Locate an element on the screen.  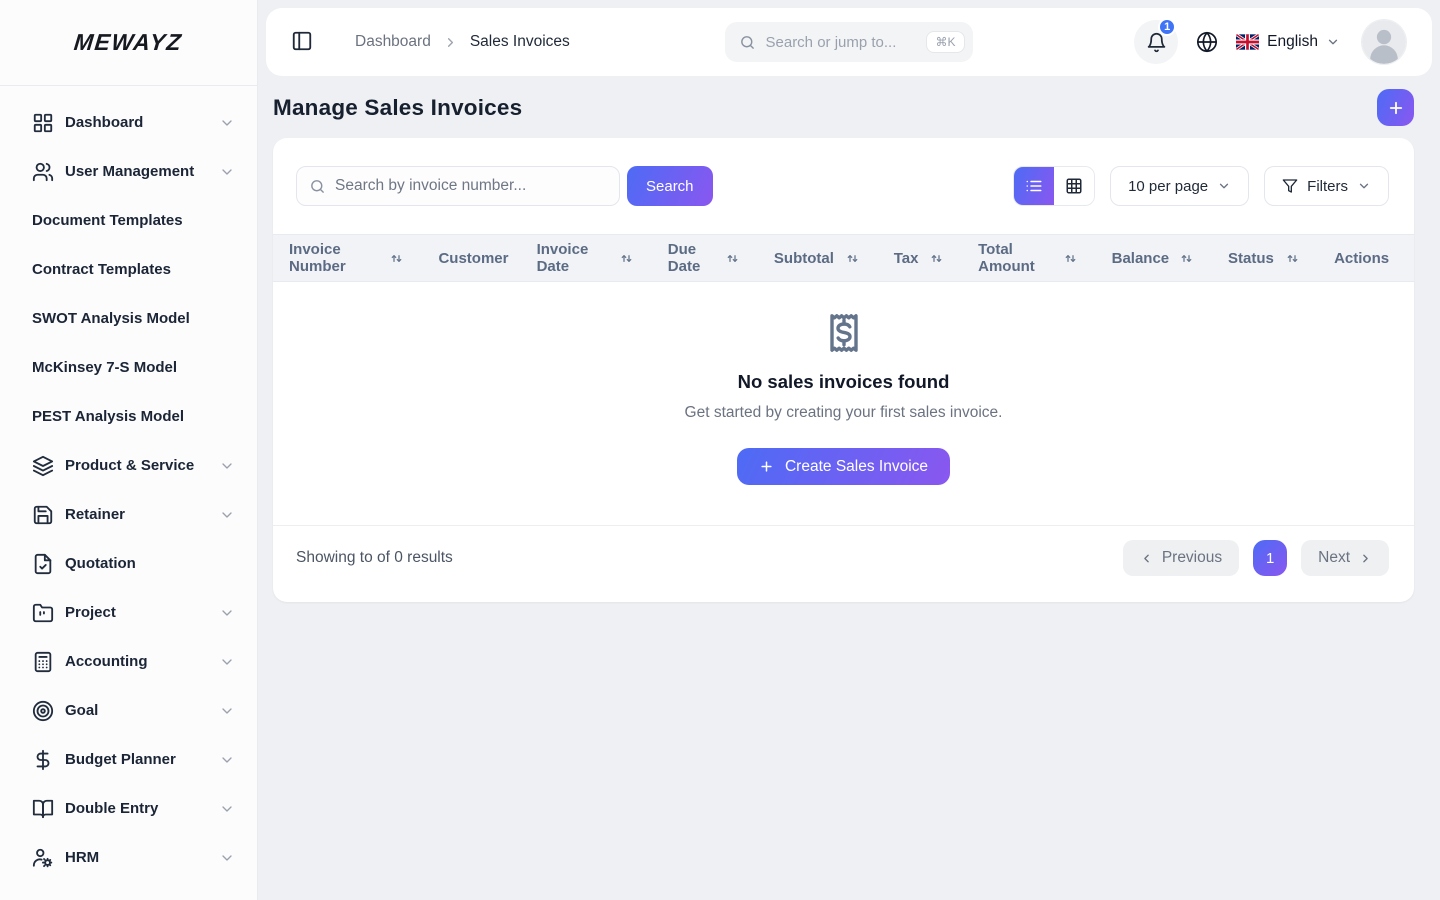
sidebar-item-accounting: Accounting is located at coordinates (128, 661).